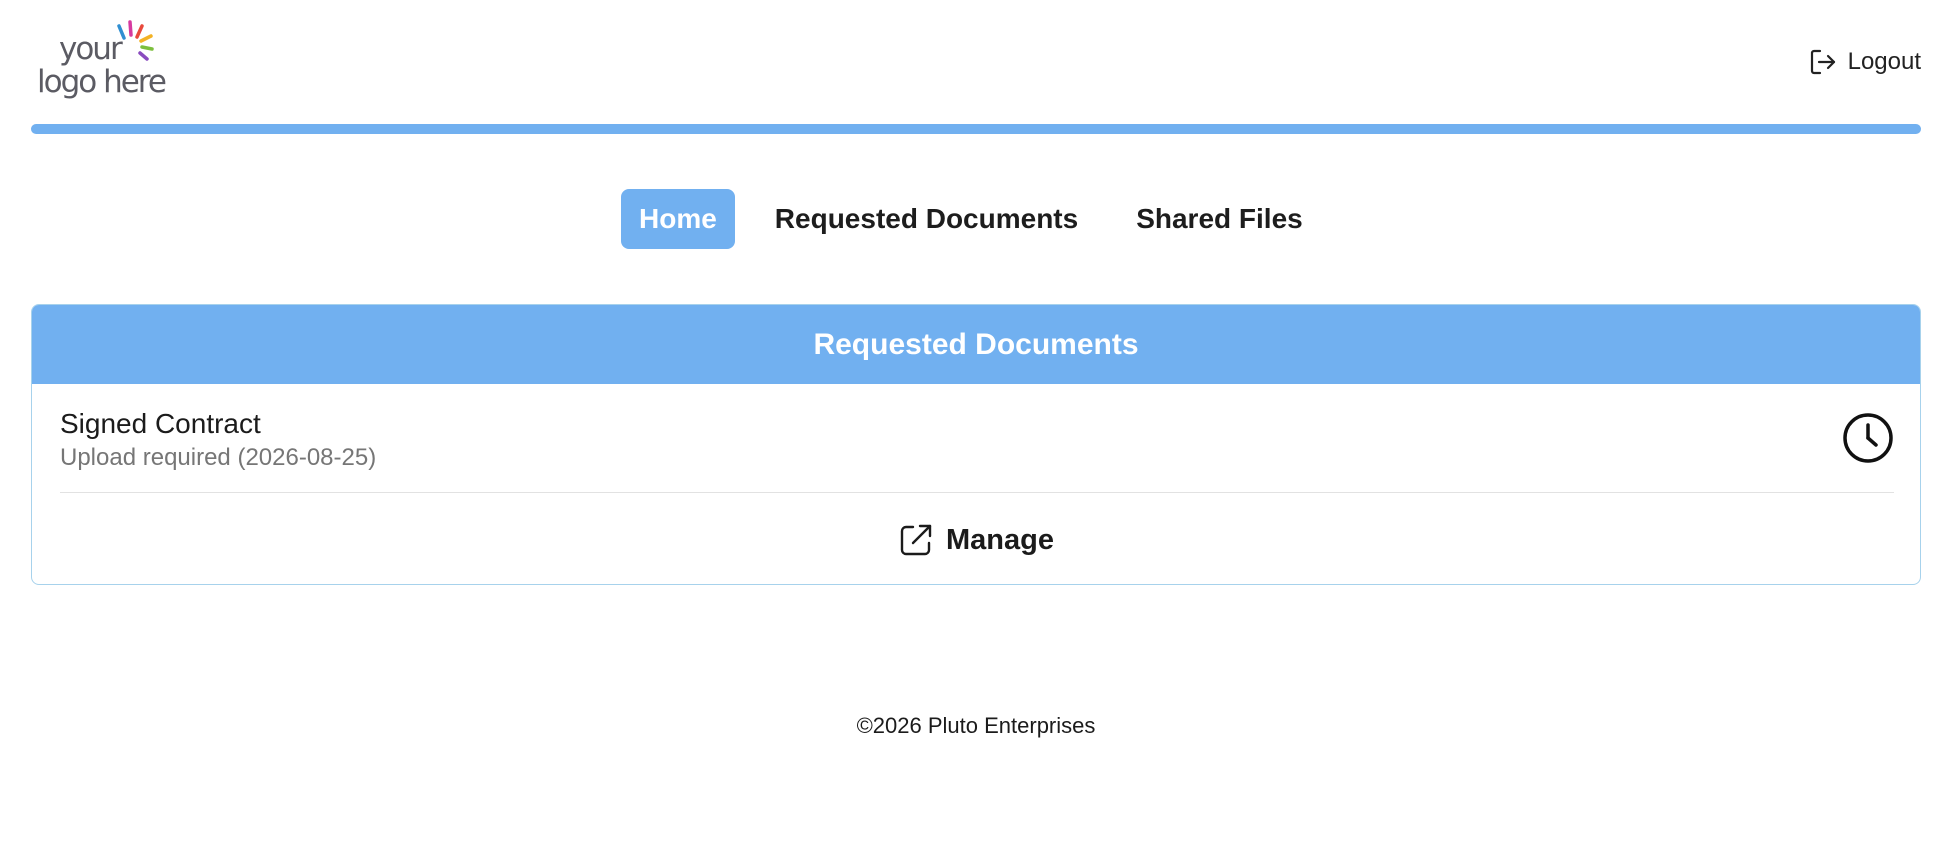  I want to click on header: your logo here Logout, so click(976, 62).